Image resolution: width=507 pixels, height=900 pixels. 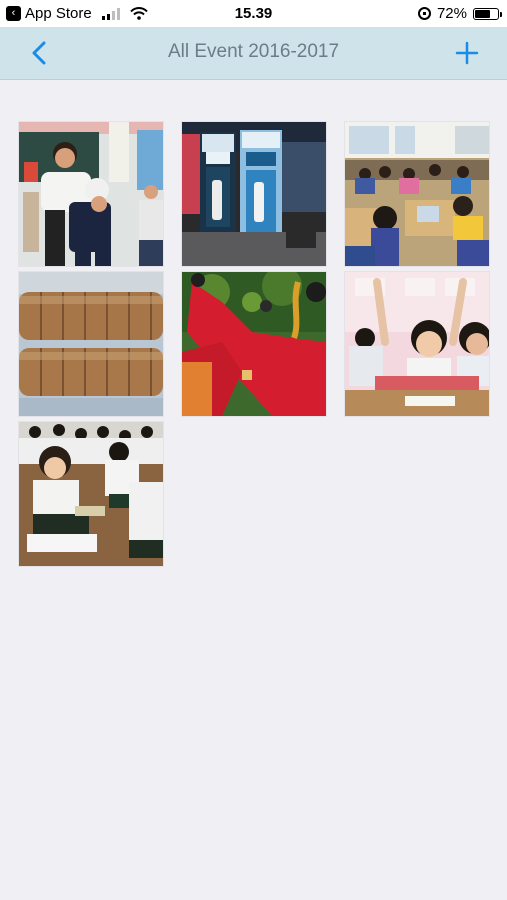 I want to click on photo-teacher-with-children, so click(x=91, y=194).